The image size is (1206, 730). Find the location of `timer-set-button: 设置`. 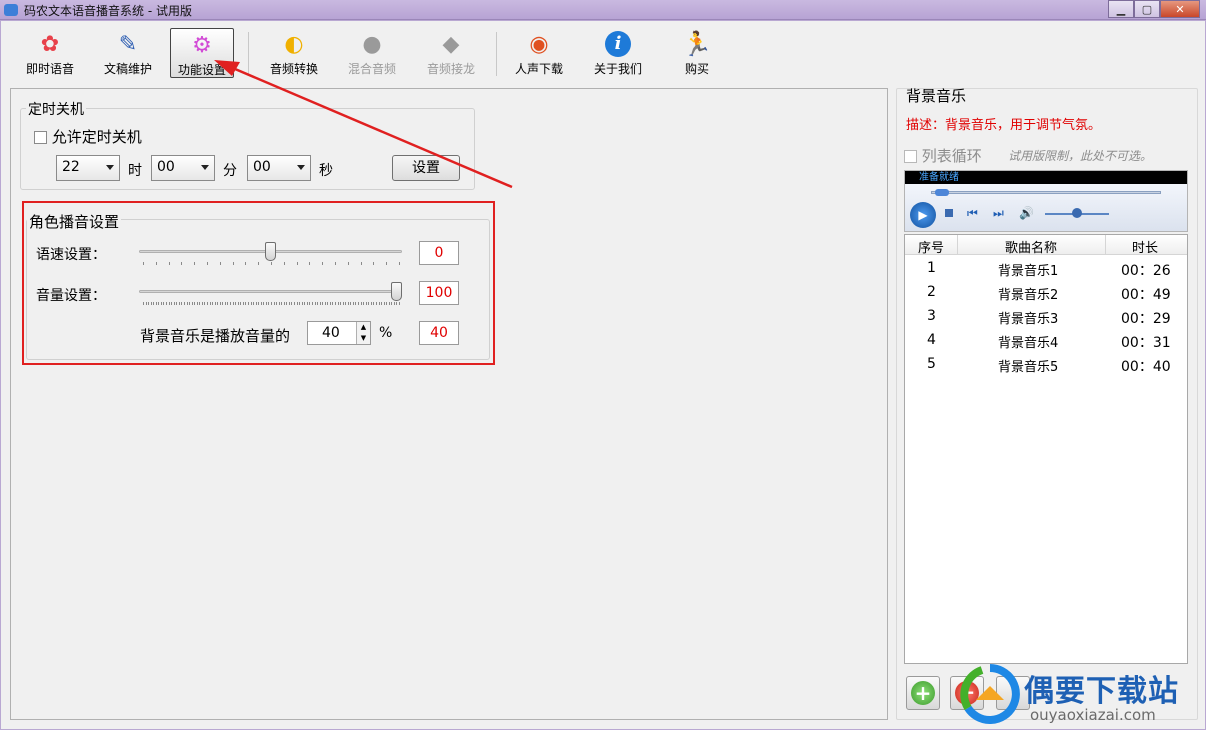

timer-set-button: 设置 is located at coordinates (426, 168).